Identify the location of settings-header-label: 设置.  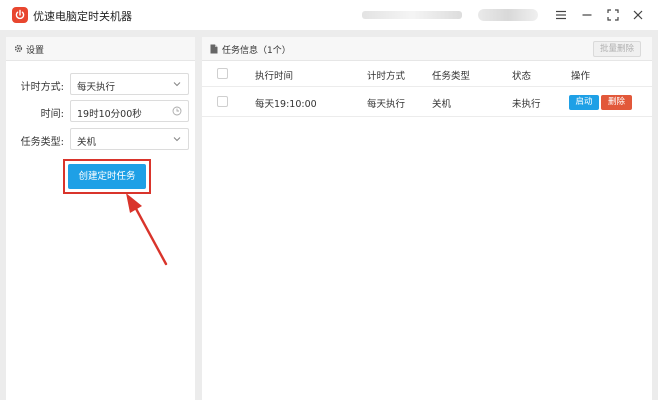
(35, 51).